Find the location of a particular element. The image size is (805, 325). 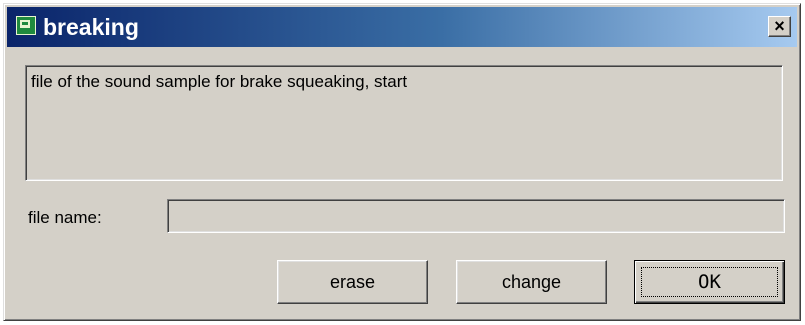

close-icon: × is located at coordinates (779, 26).